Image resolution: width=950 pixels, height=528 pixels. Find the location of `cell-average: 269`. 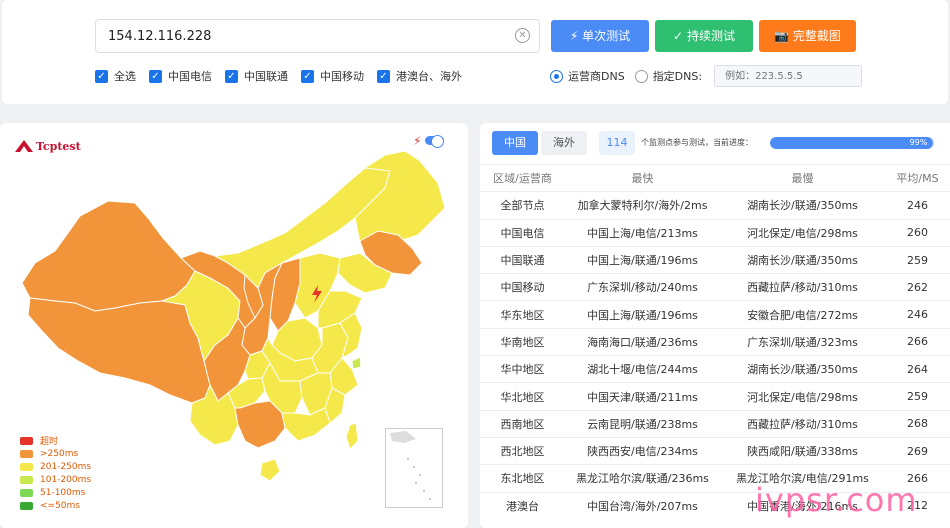

cell-average: 269 is located at coordinates (917, 451).